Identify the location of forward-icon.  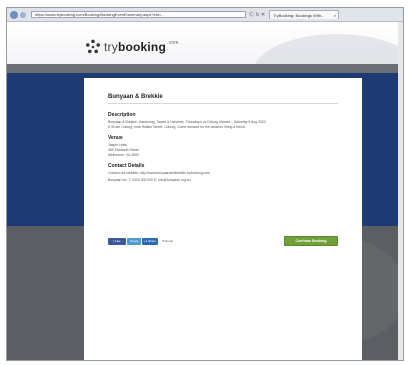
(23, 14).